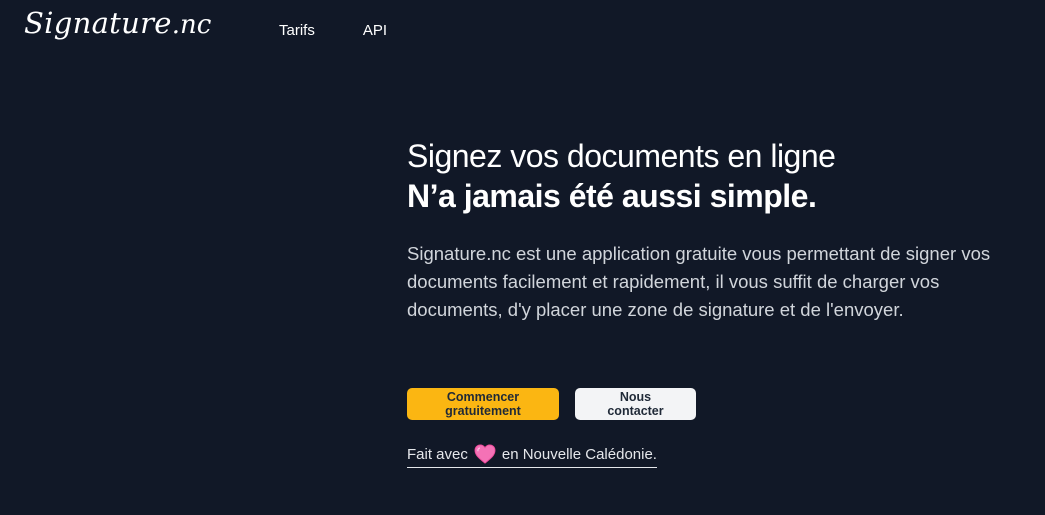  What do you see at coordinates (485, 454) in the screenshot?
I see `heart-icon` at bounding box center [485, 454].